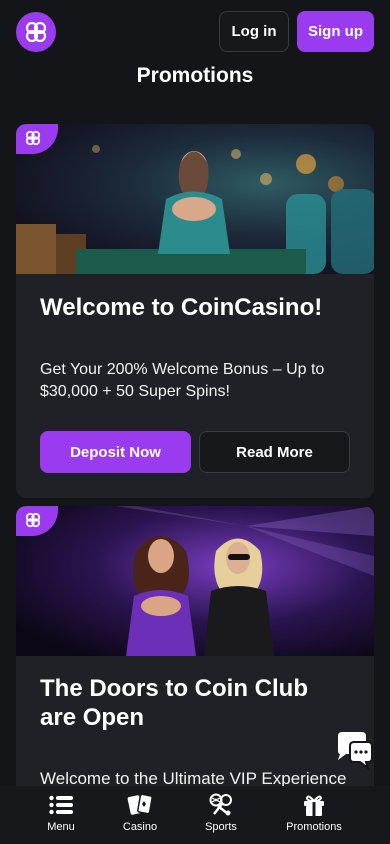  I want to click on nav-item-promotions: Promotions, so click(314, 812).